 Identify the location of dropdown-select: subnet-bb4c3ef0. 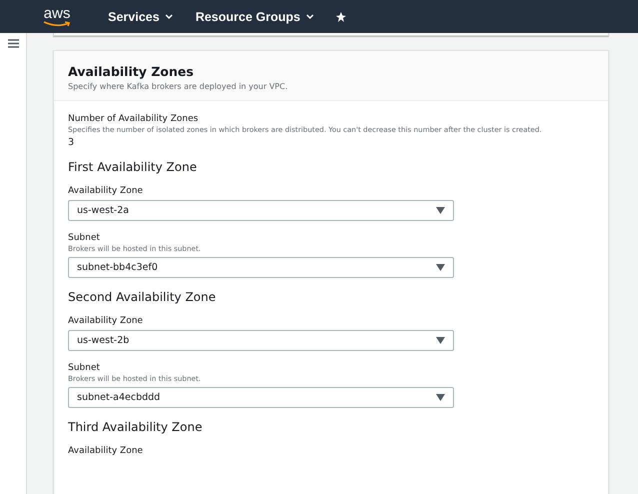
(261, 267).